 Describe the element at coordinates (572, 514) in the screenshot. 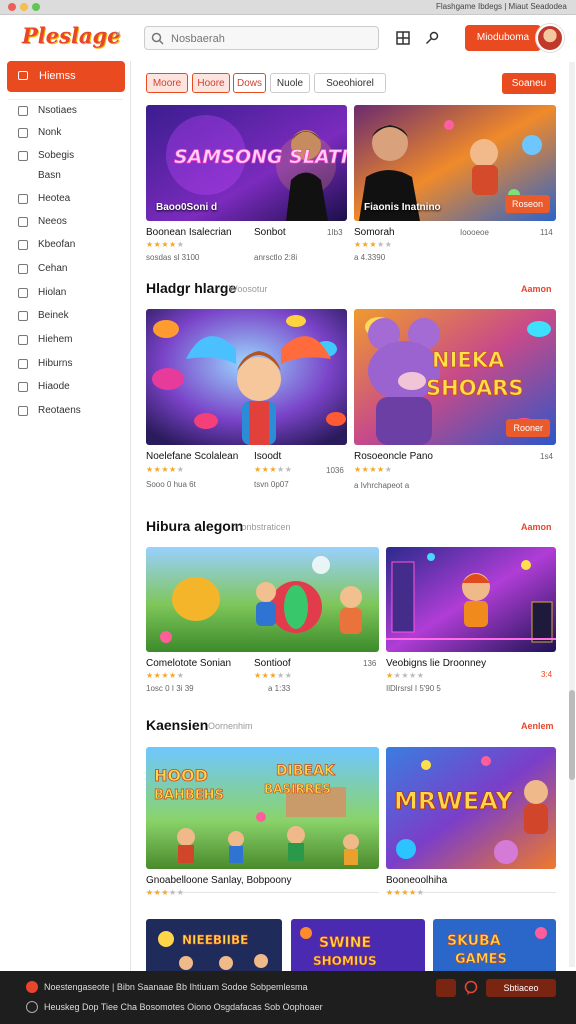

I see `scrollbar-track` at that location.